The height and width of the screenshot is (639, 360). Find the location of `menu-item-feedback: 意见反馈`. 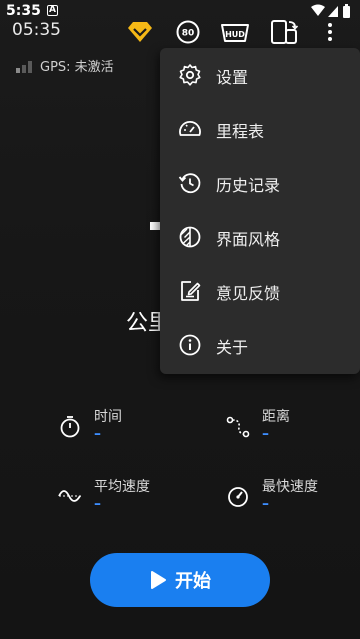

menu-item-feedback: 意见反馈 is located at coordinates (260, 291).